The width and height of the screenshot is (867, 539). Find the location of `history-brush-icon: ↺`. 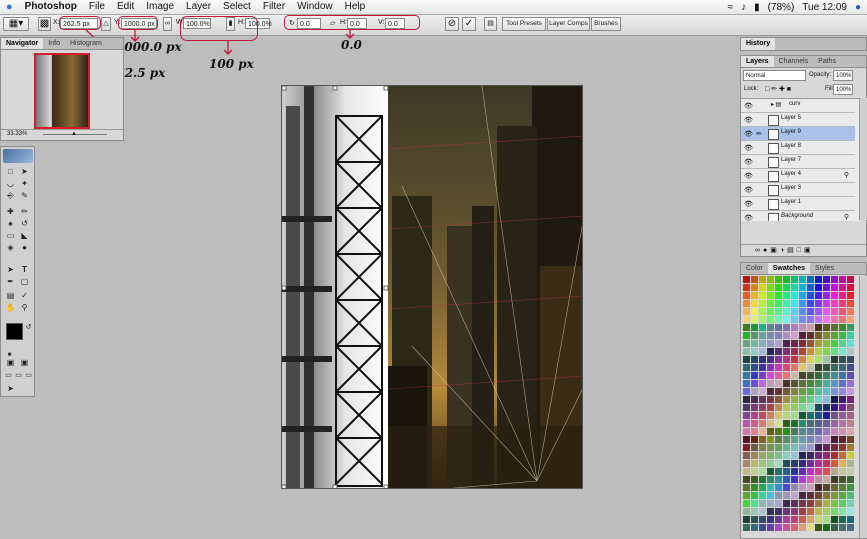

history-brush-icon: ↺ is located at coordinates (24, 224).